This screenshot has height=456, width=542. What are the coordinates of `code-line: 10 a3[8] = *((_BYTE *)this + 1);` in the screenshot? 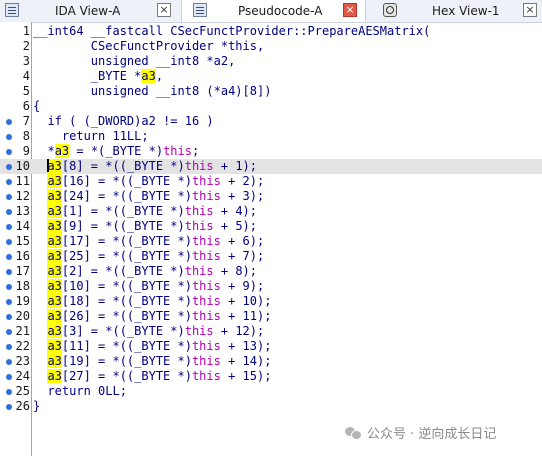 It's located at (271, 166).